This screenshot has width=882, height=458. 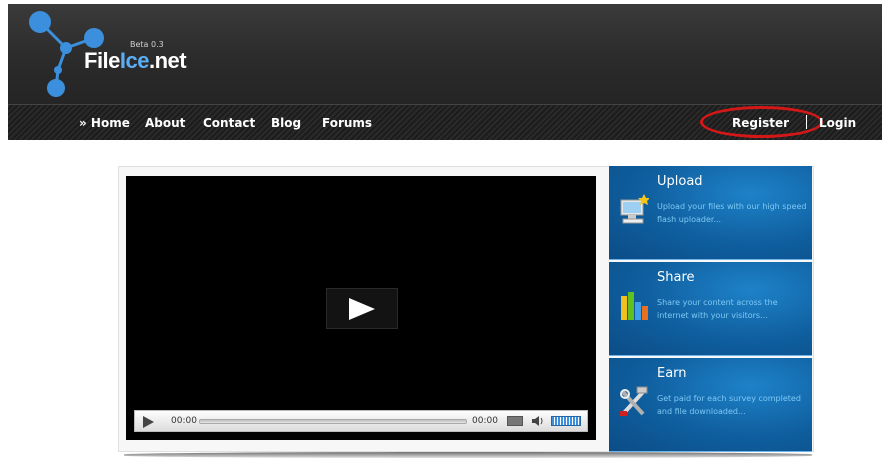 I want to click on logo-file-text: File, so click(x=102, y=60).